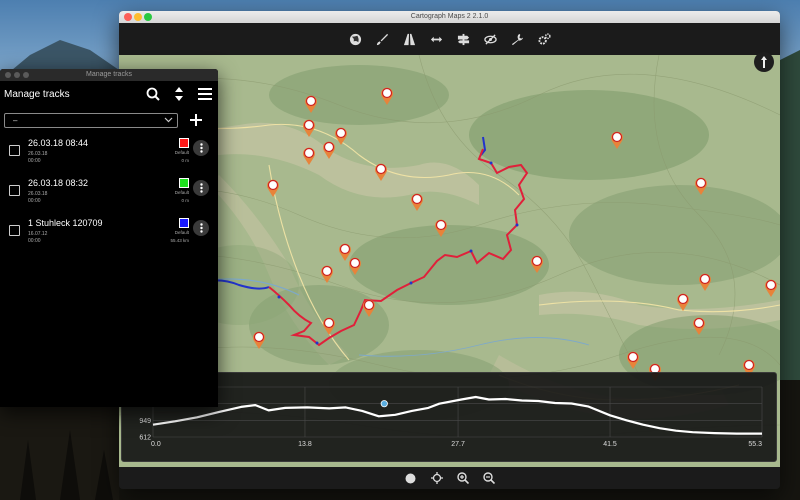 Image resolution: width=800 pixels, height=500 pixels. I want to click on tracks-window-title: Manage tracks, so click(109, 74).